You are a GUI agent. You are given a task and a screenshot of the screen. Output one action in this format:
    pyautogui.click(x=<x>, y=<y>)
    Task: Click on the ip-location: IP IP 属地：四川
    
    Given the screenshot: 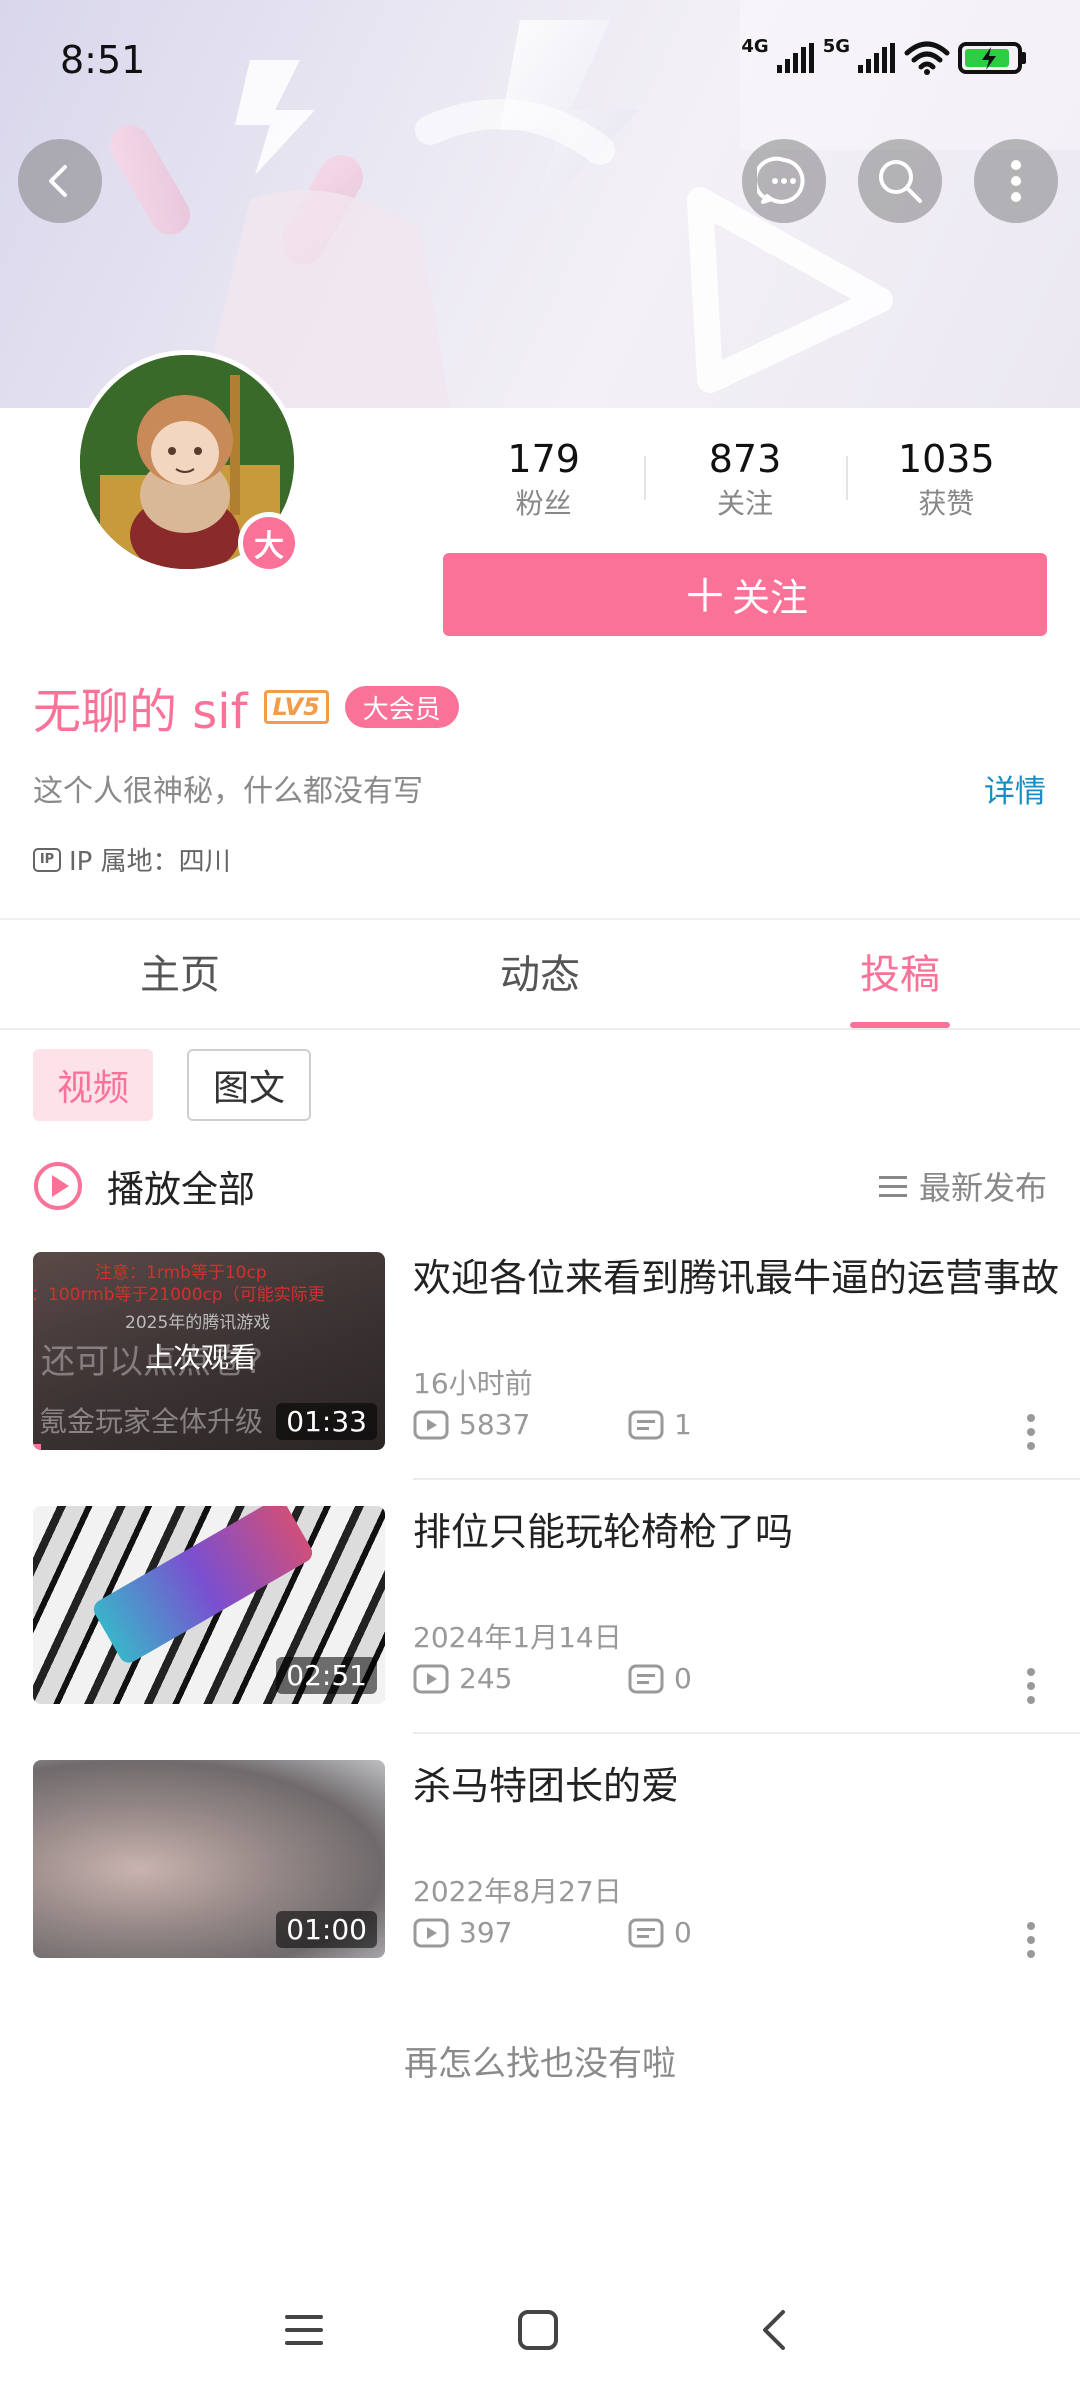 What is the action you would take?
    pyautogui.click(x=132, y=859)
    